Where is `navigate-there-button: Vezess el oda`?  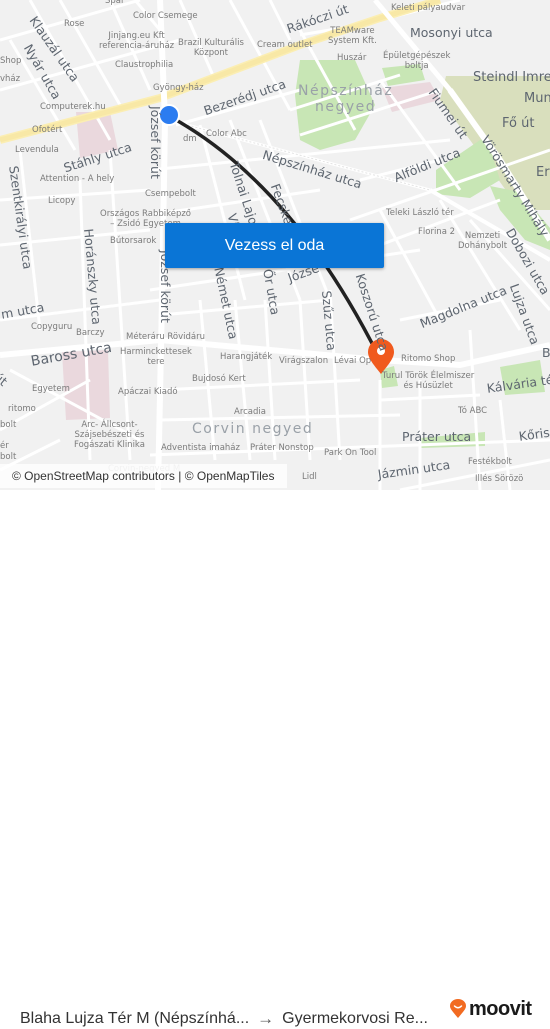 navigate-there-button: Vezess el oda is located at coordinates (274, 245).